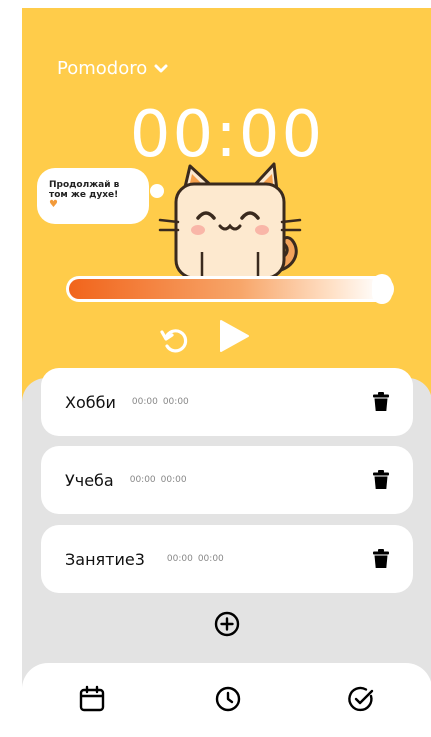 The image size is (431, 737). I want to click on progress-fill, so click(225, 289).